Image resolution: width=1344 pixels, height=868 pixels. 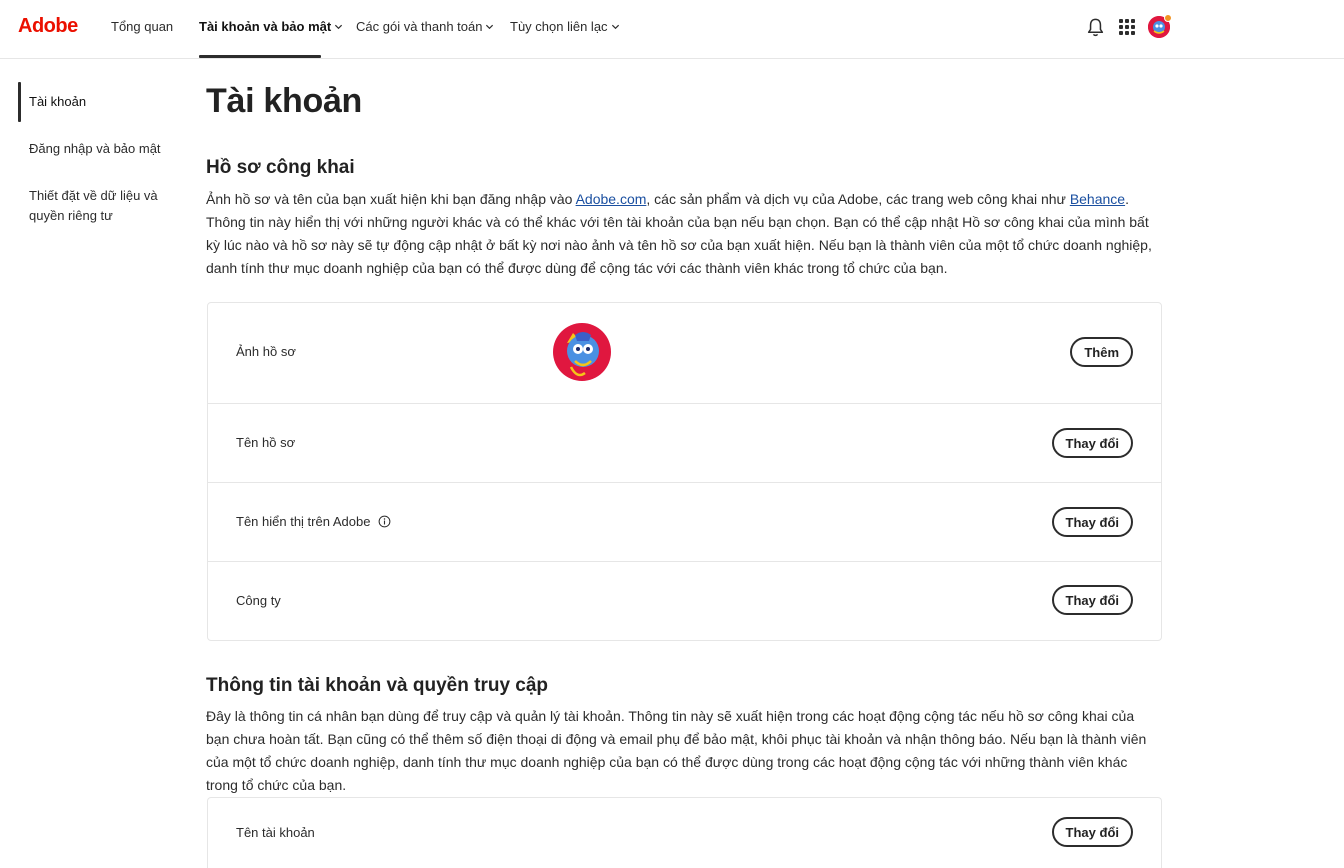 What do you see at coordinates (1168, 18) in the screenshot?
I see `notification-dot` at bounding box center [1168, 18].